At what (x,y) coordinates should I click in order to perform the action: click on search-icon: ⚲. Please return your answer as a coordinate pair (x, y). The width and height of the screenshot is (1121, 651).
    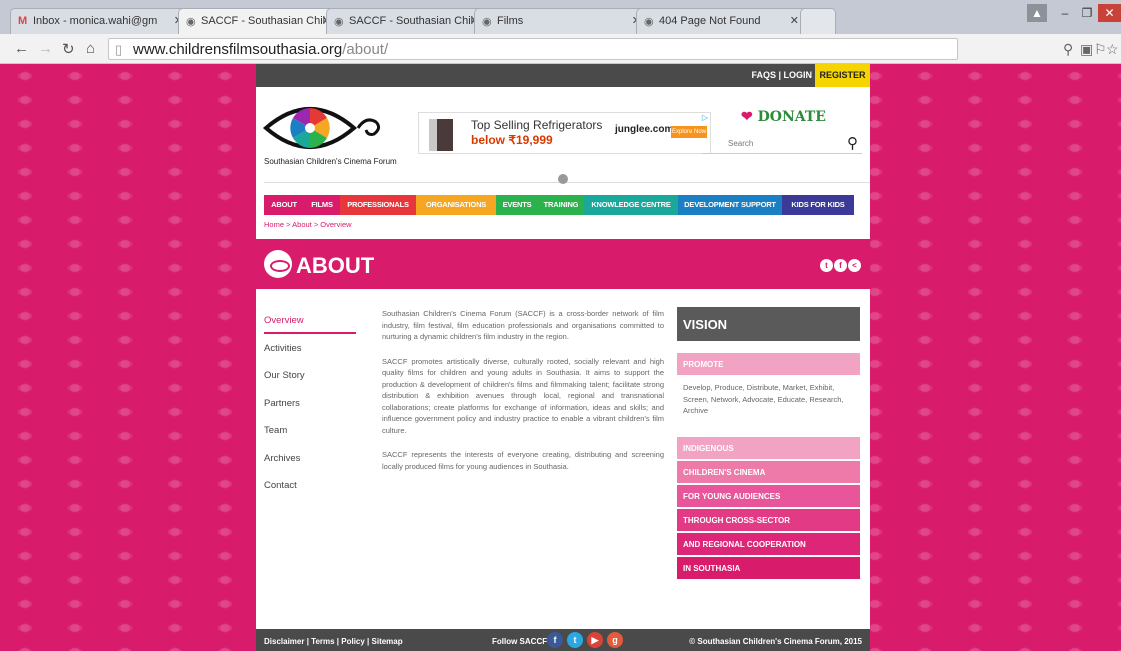
    Looking at the image, I should click on (852, 143).